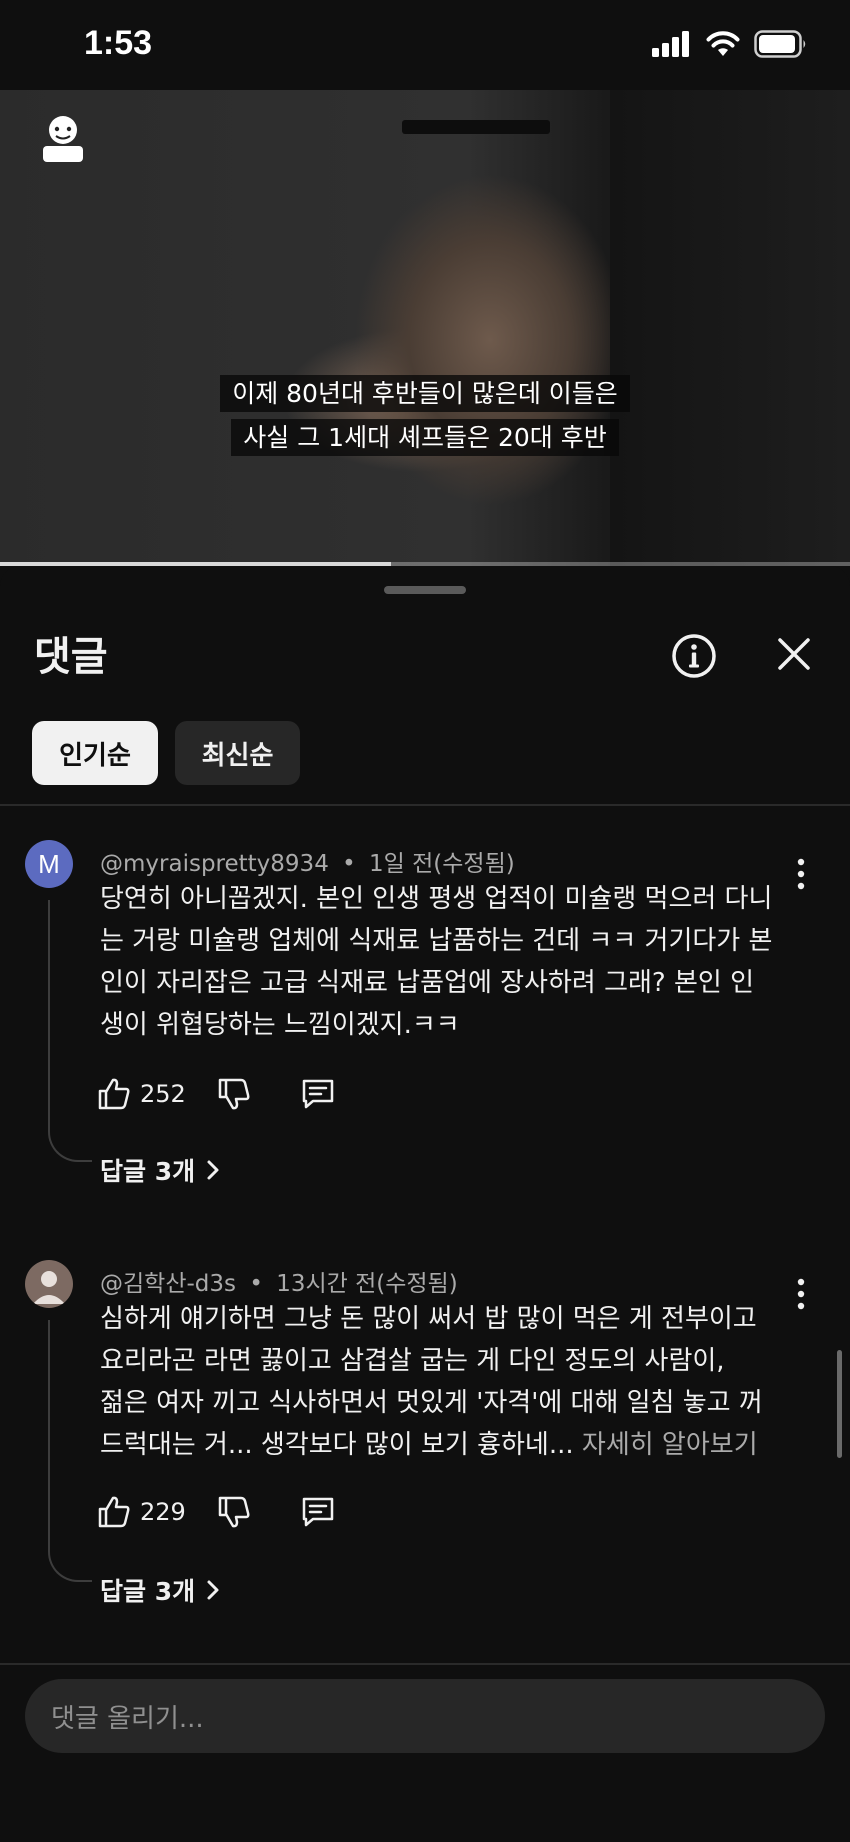 Image resolution: width=850 pixels, height=1842 pixels. I want to click on comment-author: @김학산-d3s, so click(168, 1284).